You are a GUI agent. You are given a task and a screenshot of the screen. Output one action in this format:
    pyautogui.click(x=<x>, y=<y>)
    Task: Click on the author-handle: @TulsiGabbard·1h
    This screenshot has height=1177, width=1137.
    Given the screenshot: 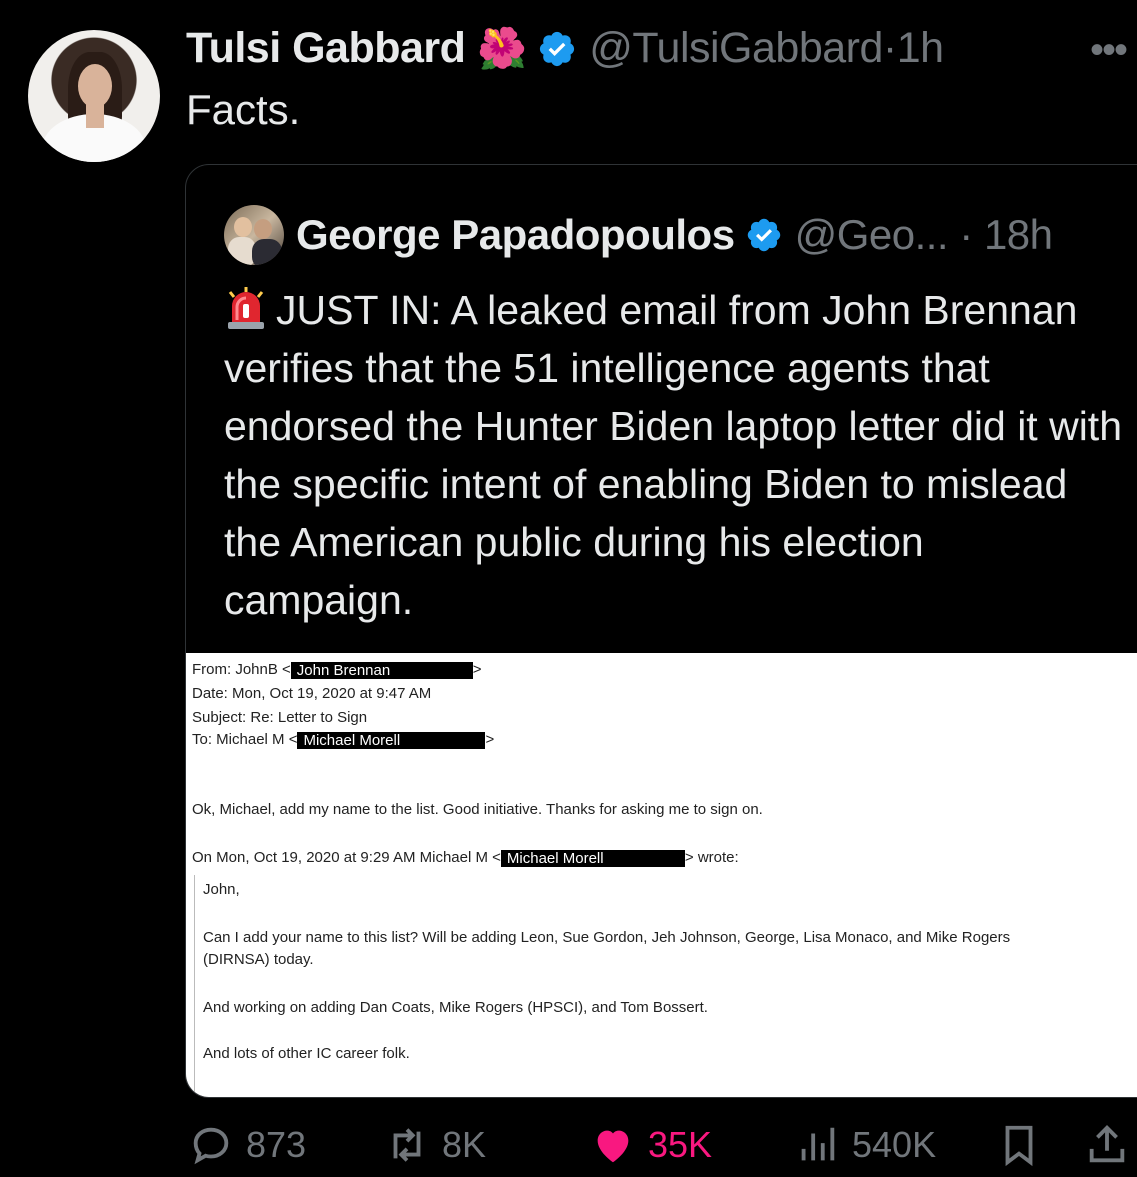 What is the action you would take?
    pyautogui.click(x=766, y=48)
    